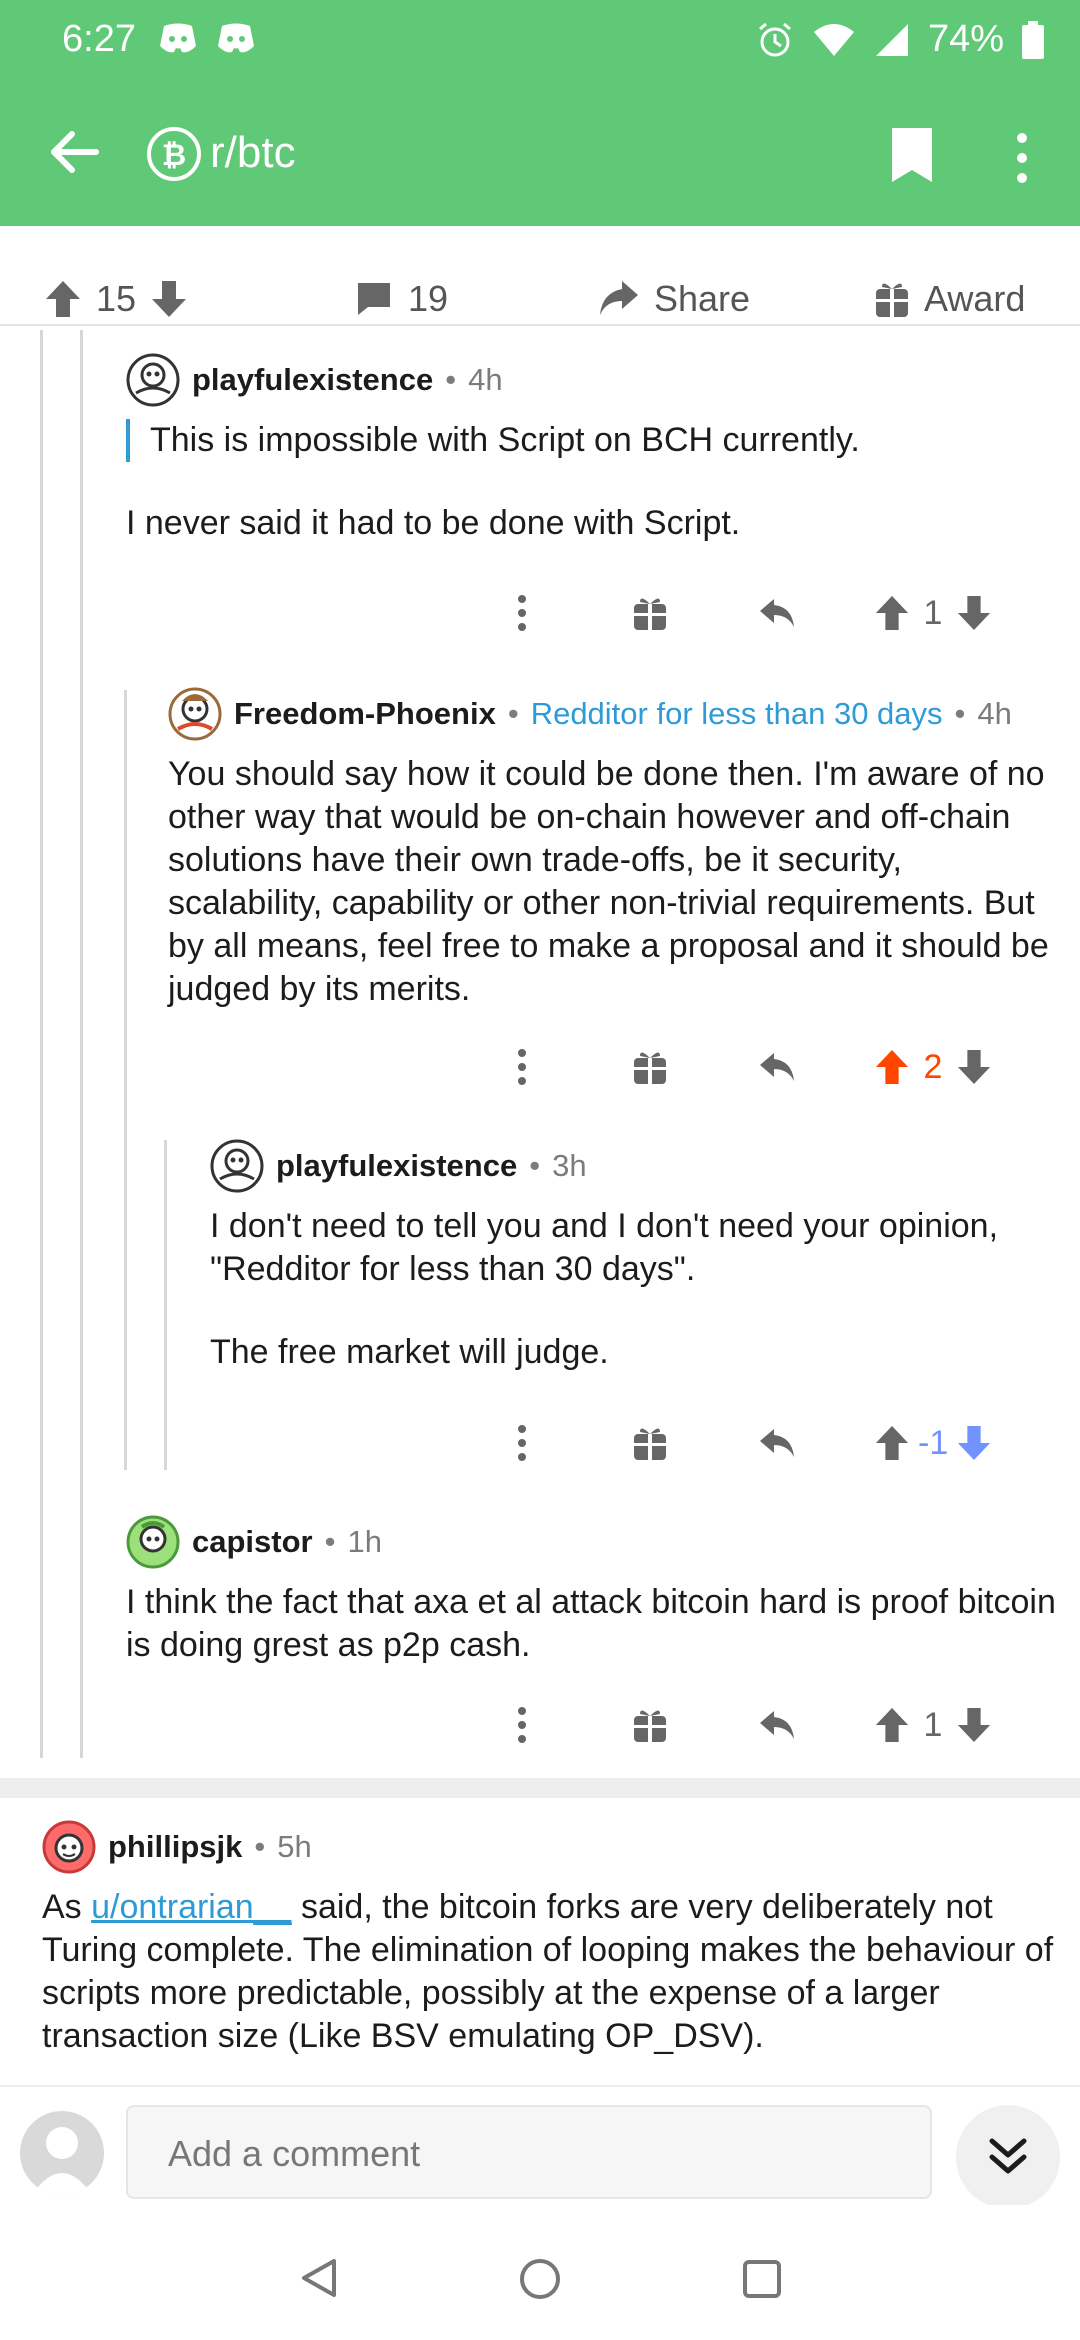 The width and height of the screenshot is (1080, 2340). Describe the element at coordinates (365, 714) in the screenshot. I see `username: Freedom-Phoenix` at that location.